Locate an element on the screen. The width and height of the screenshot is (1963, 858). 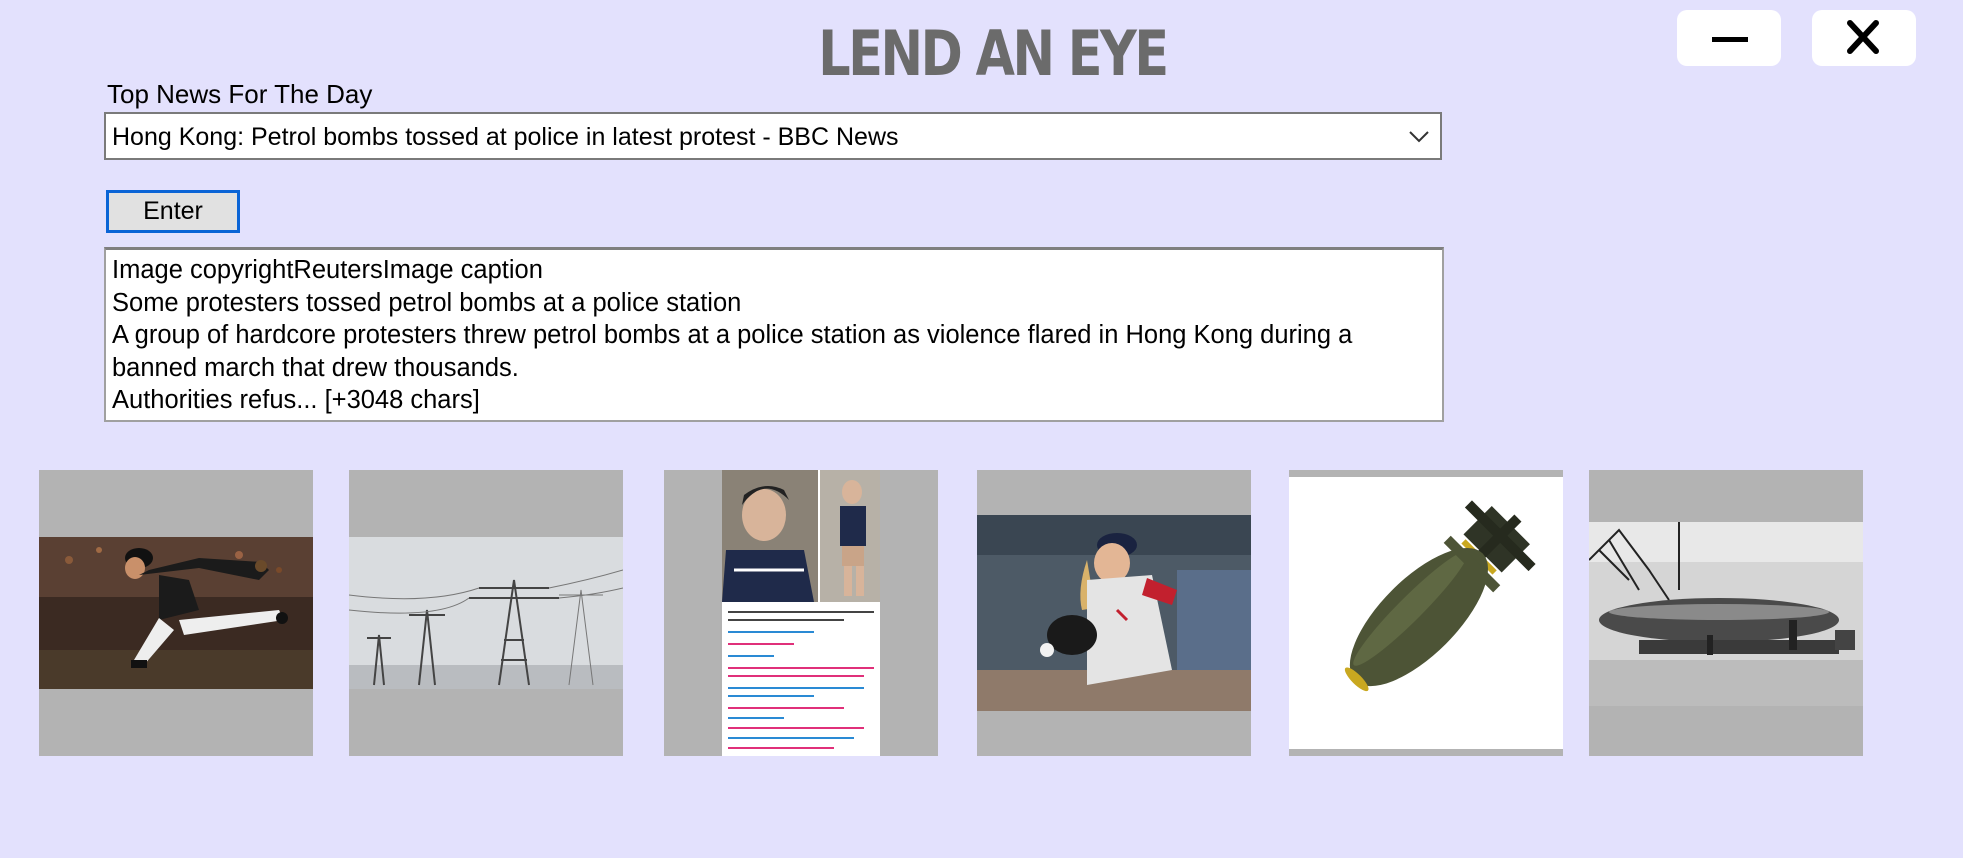
minimize-icon is located at coordinates (1730, 39).